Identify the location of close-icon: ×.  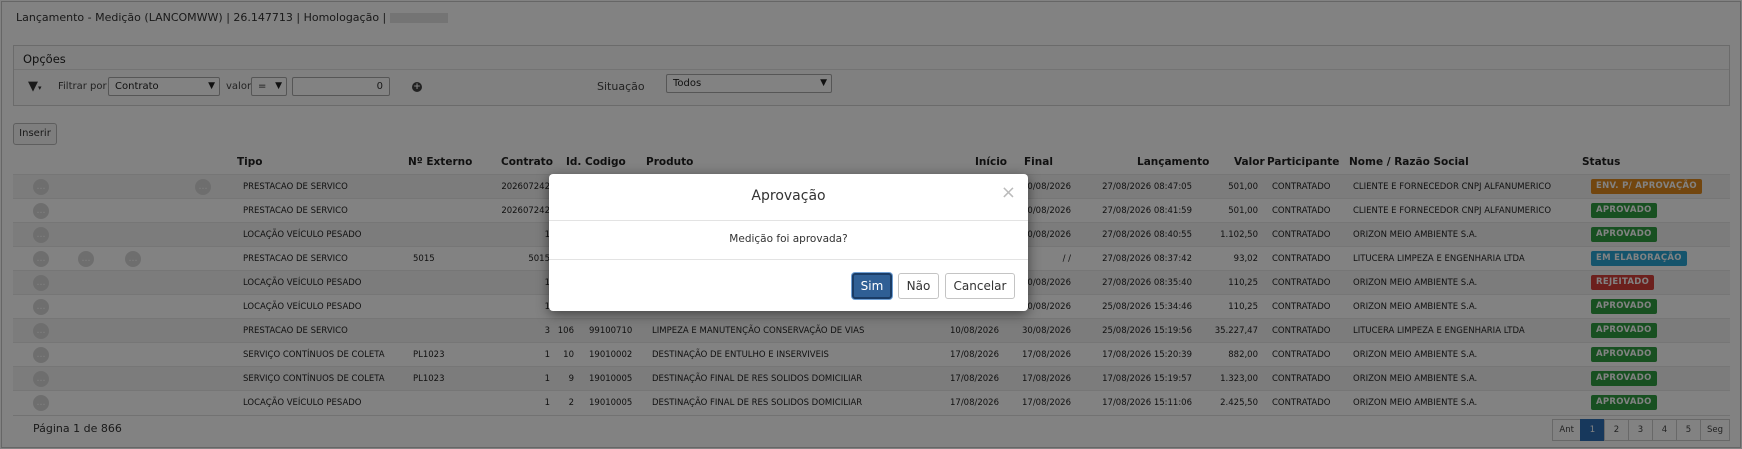
(1008, 193).